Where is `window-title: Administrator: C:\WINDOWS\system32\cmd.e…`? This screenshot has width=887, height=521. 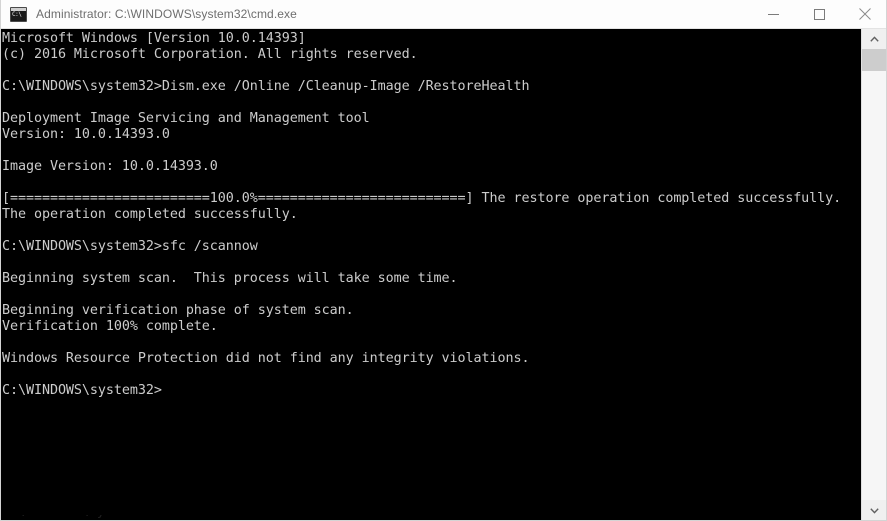 window-title: Administrator: C:\WINDOWS\system32\cmd.e… is located at coordinates (166, 14).